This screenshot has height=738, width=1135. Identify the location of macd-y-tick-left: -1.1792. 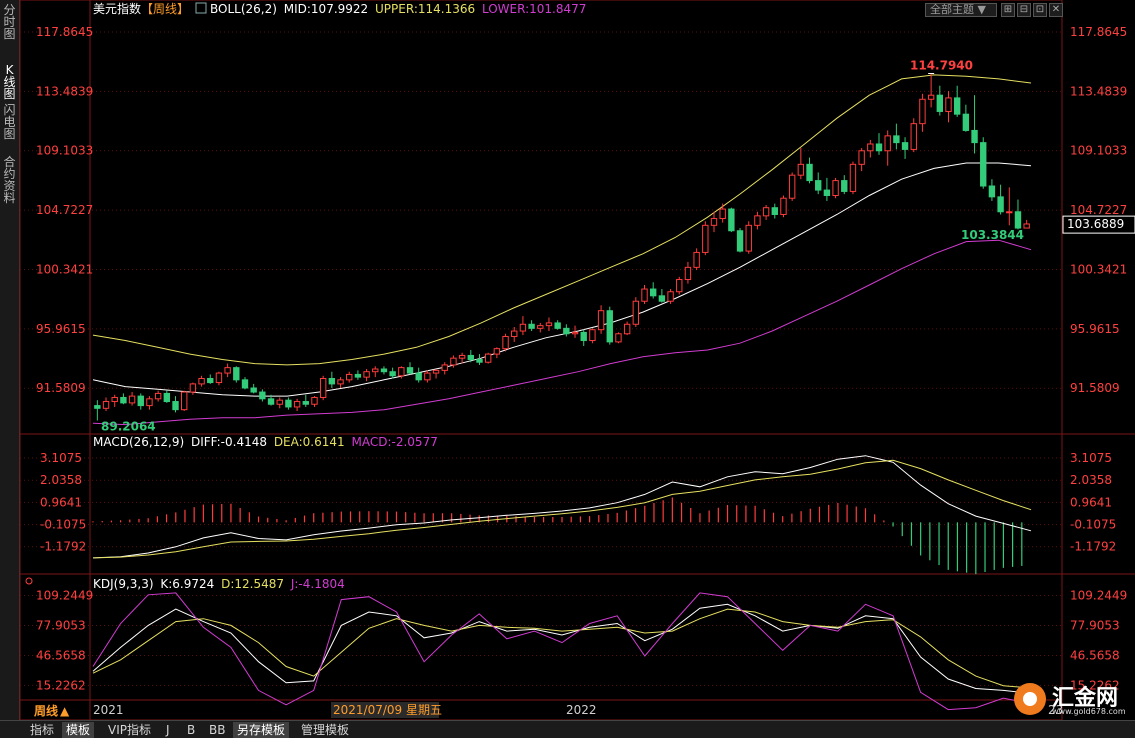
(63, 547).